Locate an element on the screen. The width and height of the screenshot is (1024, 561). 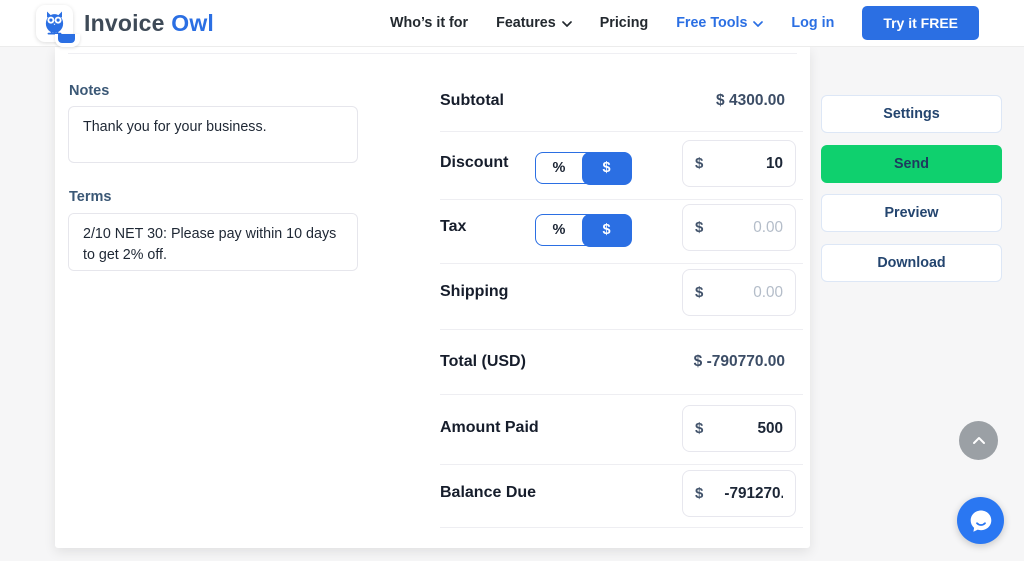
tax-label: Tax is located at coordinates (453, 226).